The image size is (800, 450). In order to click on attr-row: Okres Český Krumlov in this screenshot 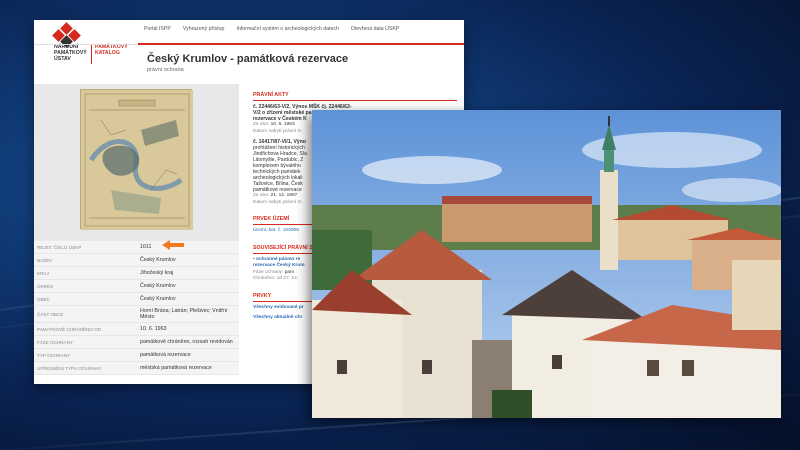, I will do `click(136, 286)`.